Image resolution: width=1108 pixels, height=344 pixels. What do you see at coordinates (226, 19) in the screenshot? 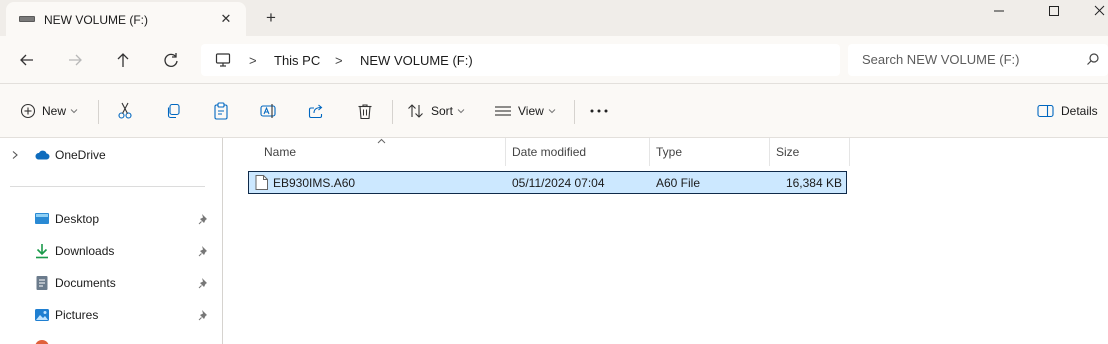
I see `close-tab-icon: ✕` at bounding box center [226, 19].